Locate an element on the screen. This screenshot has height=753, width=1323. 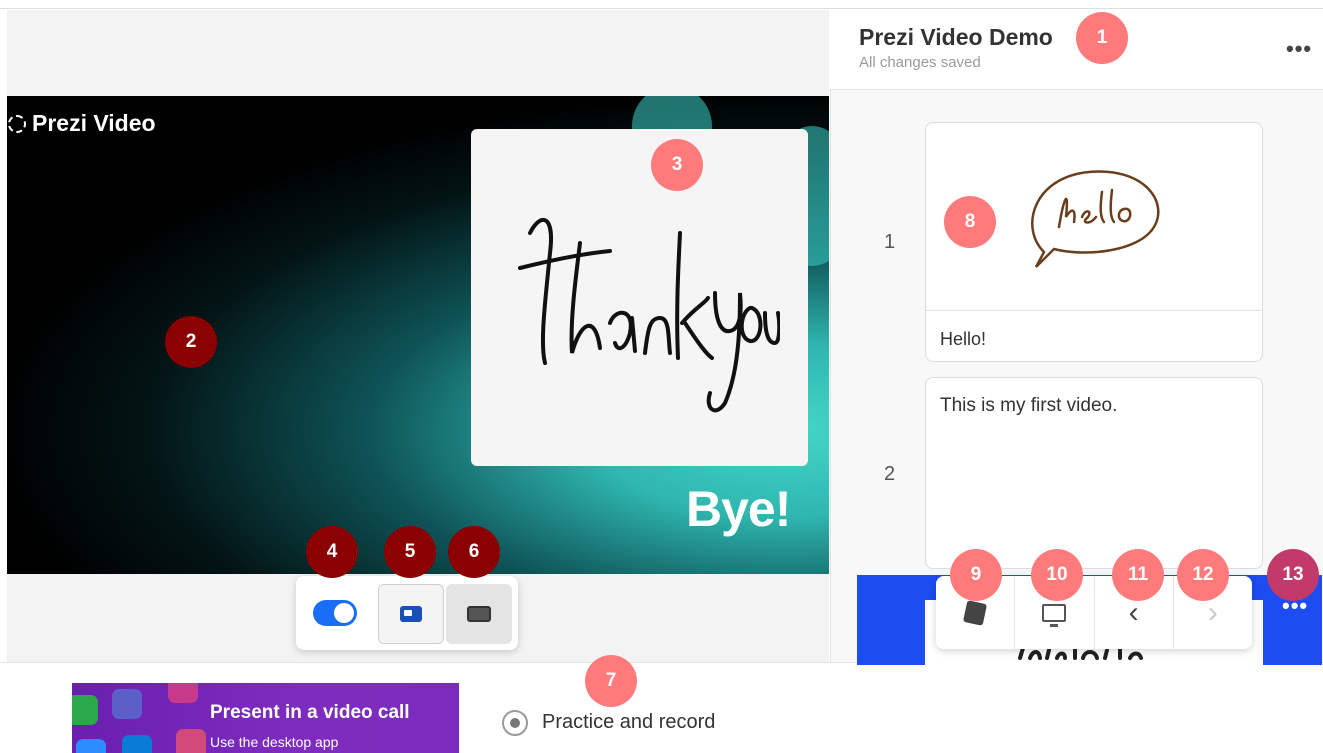
practice-radio is located at coordinates (515, 723).